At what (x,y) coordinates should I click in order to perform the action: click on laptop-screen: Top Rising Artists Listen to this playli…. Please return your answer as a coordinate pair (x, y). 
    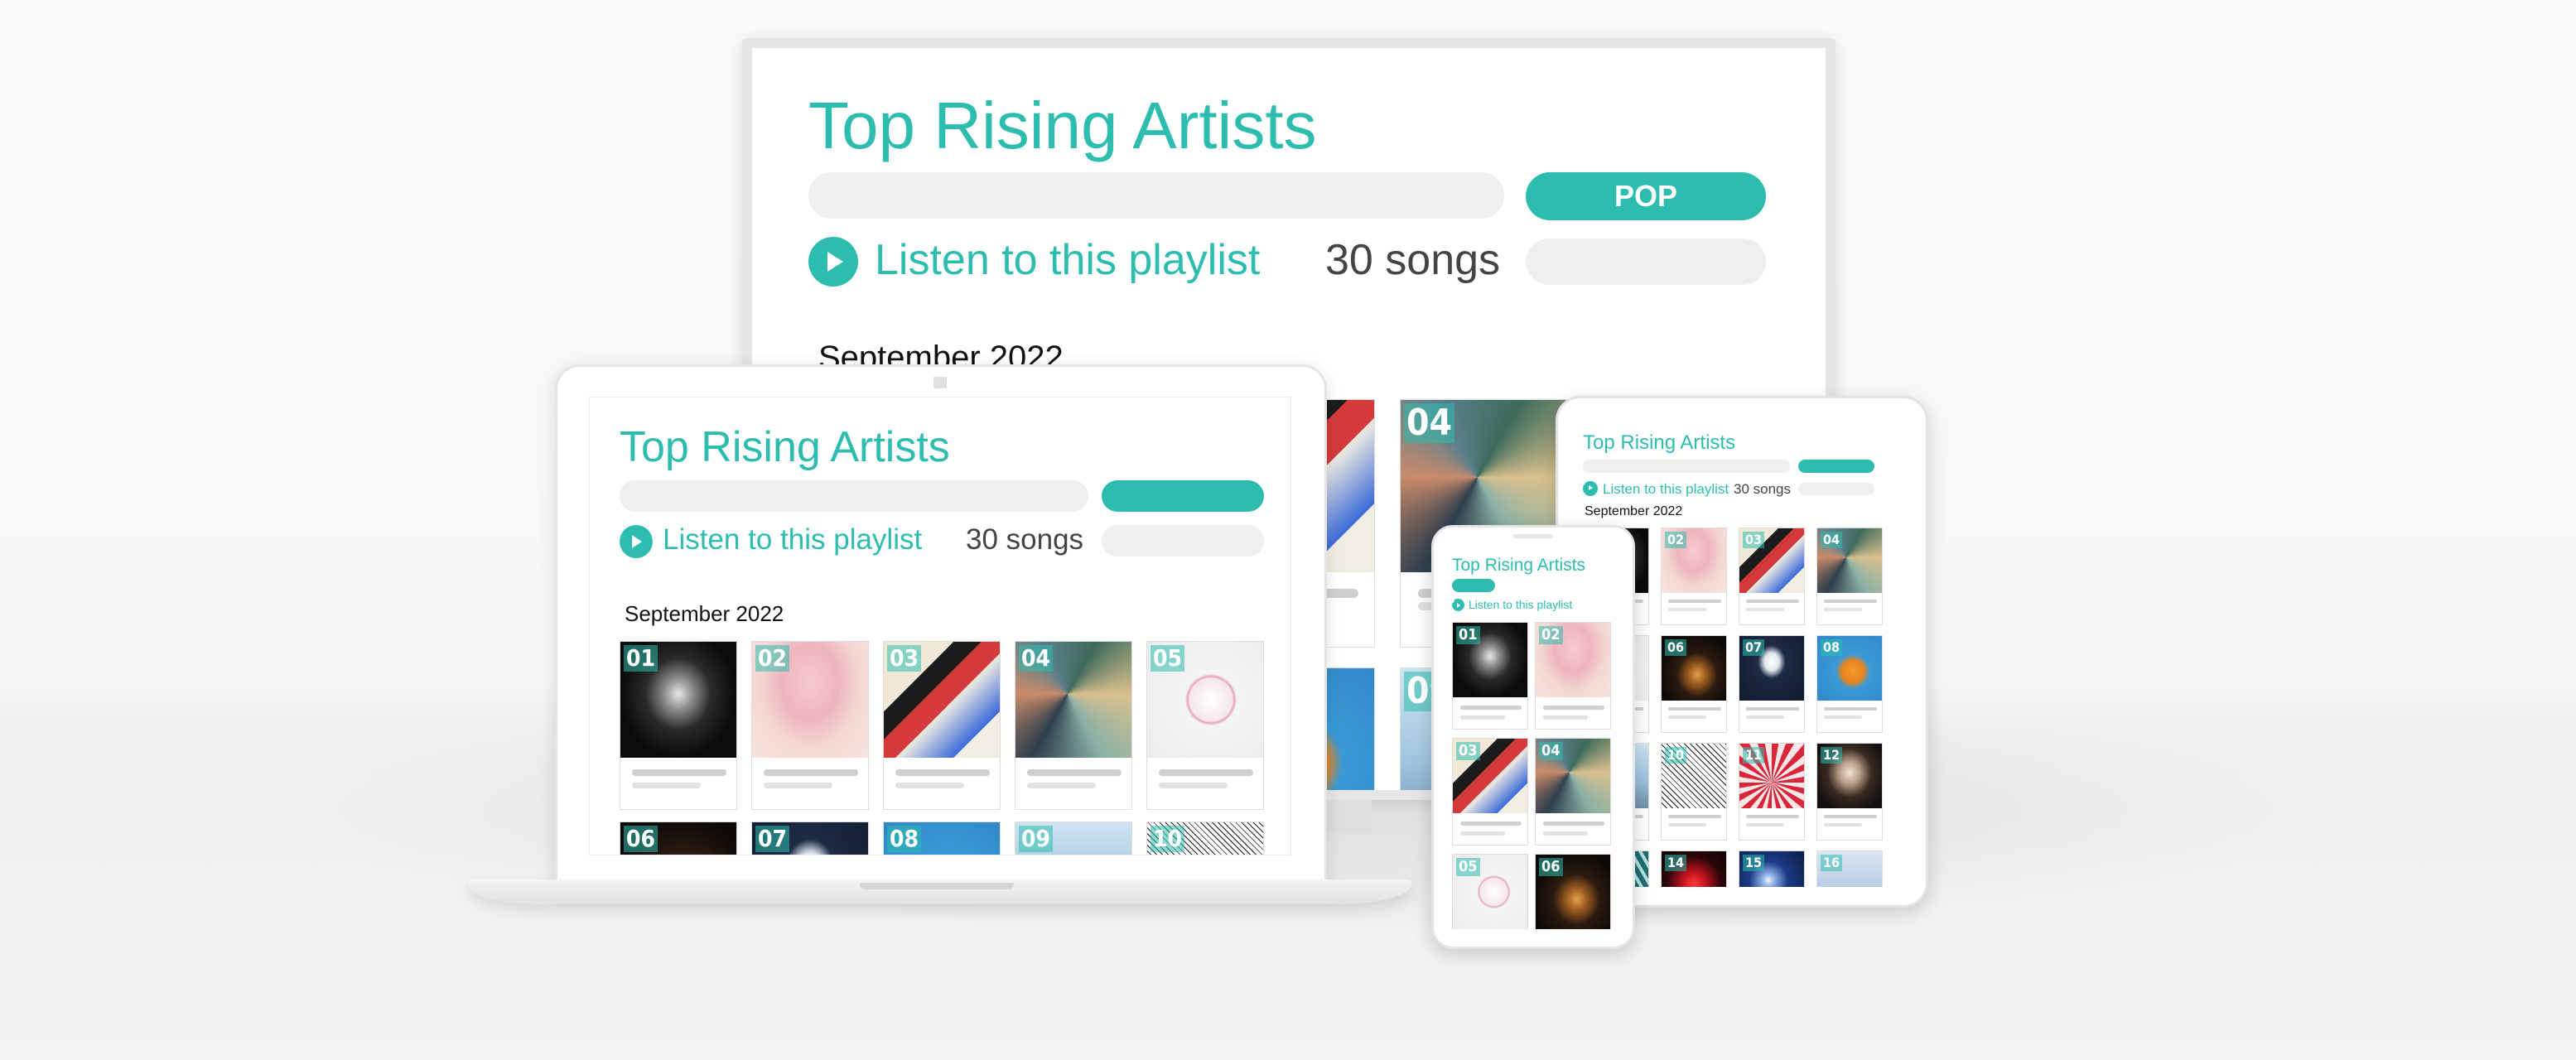
    Looking at the image, I should click on (940, 626).